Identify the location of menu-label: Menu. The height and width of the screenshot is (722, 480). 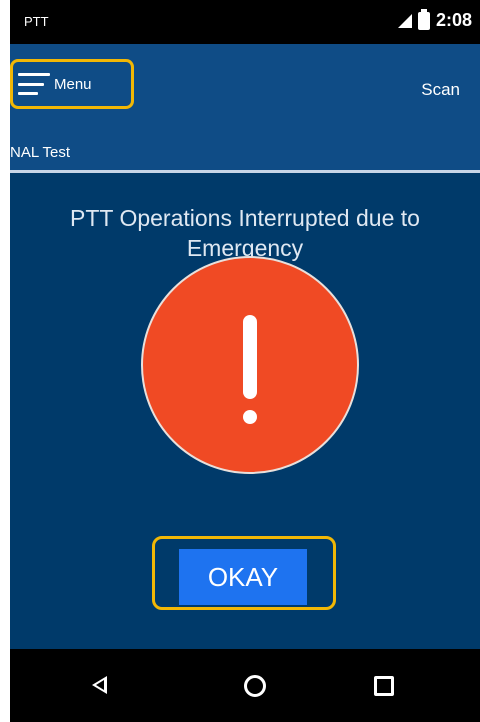
(73, 84).